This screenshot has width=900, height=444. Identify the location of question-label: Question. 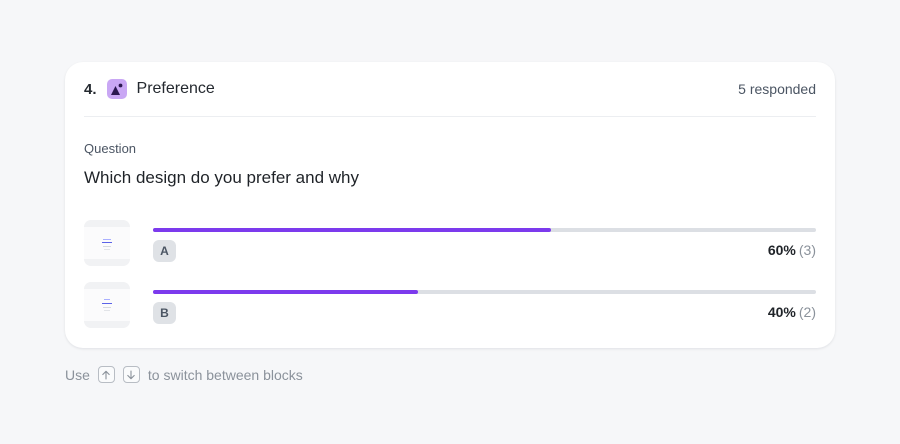
(110, 148).